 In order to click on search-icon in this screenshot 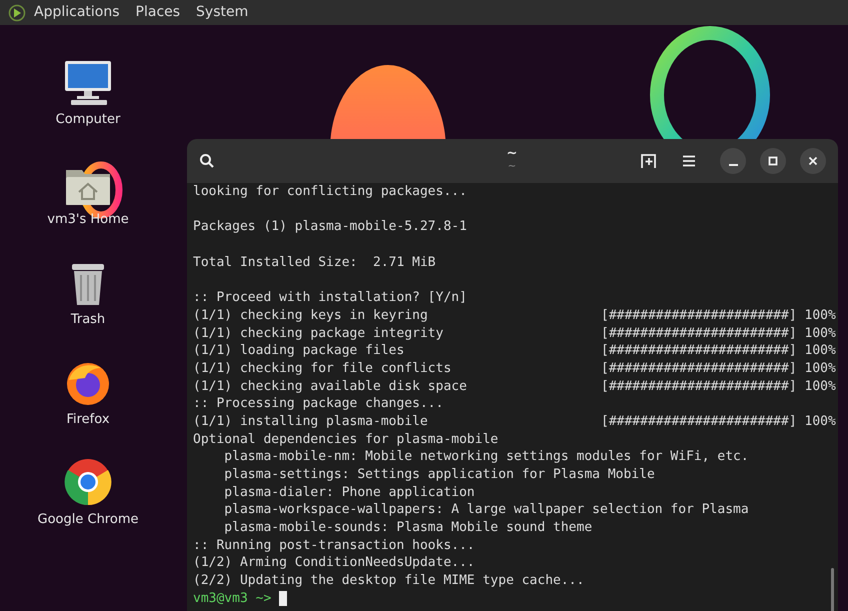, I will do `click(207, 161)`.